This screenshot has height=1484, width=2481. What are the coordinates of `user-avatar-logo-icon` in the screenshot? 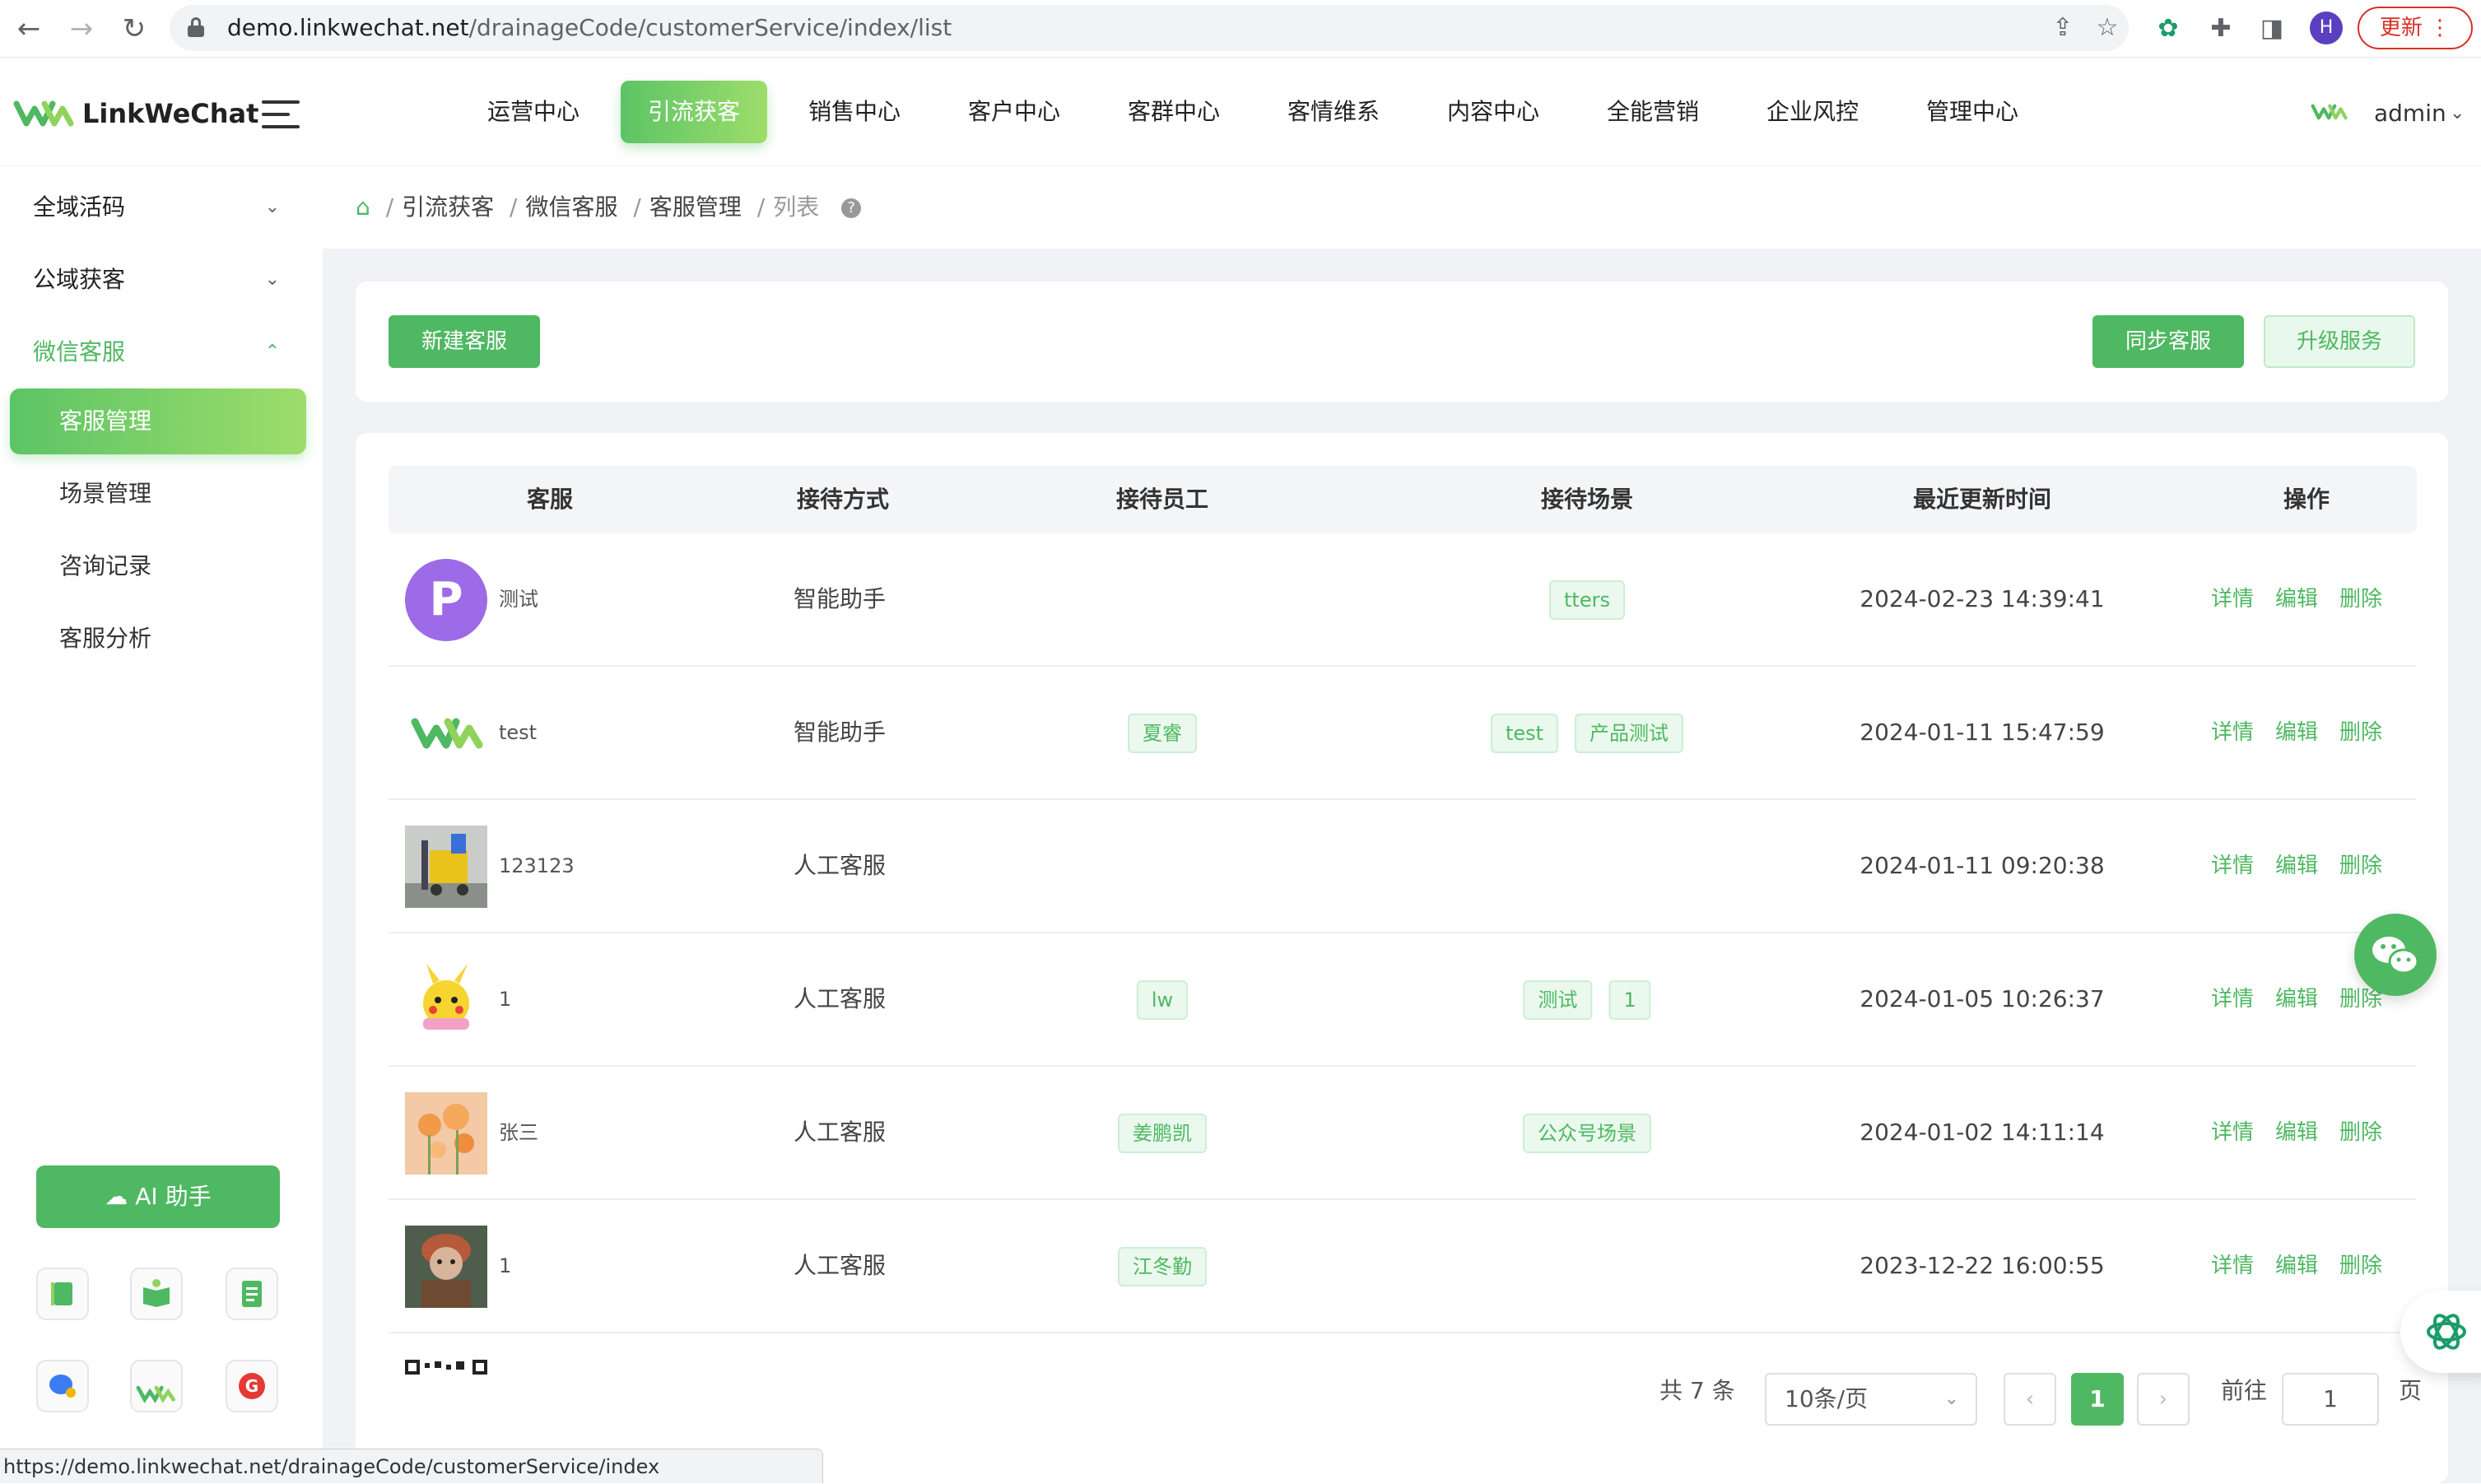 It's located at (2329, 112).